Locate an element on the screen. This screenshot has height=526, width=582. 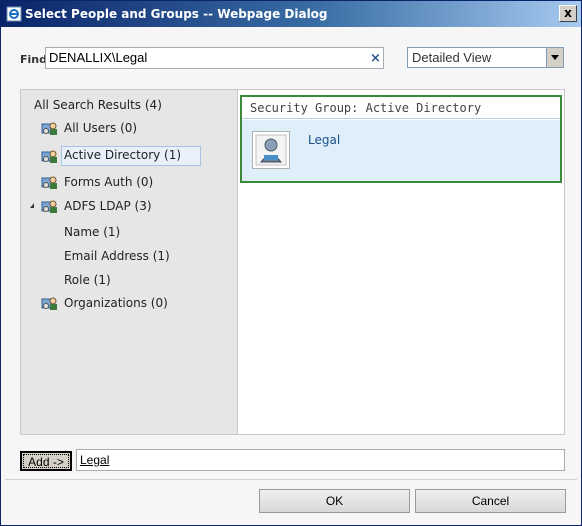
add-button: Add -> is located at coordinates (46, 461).